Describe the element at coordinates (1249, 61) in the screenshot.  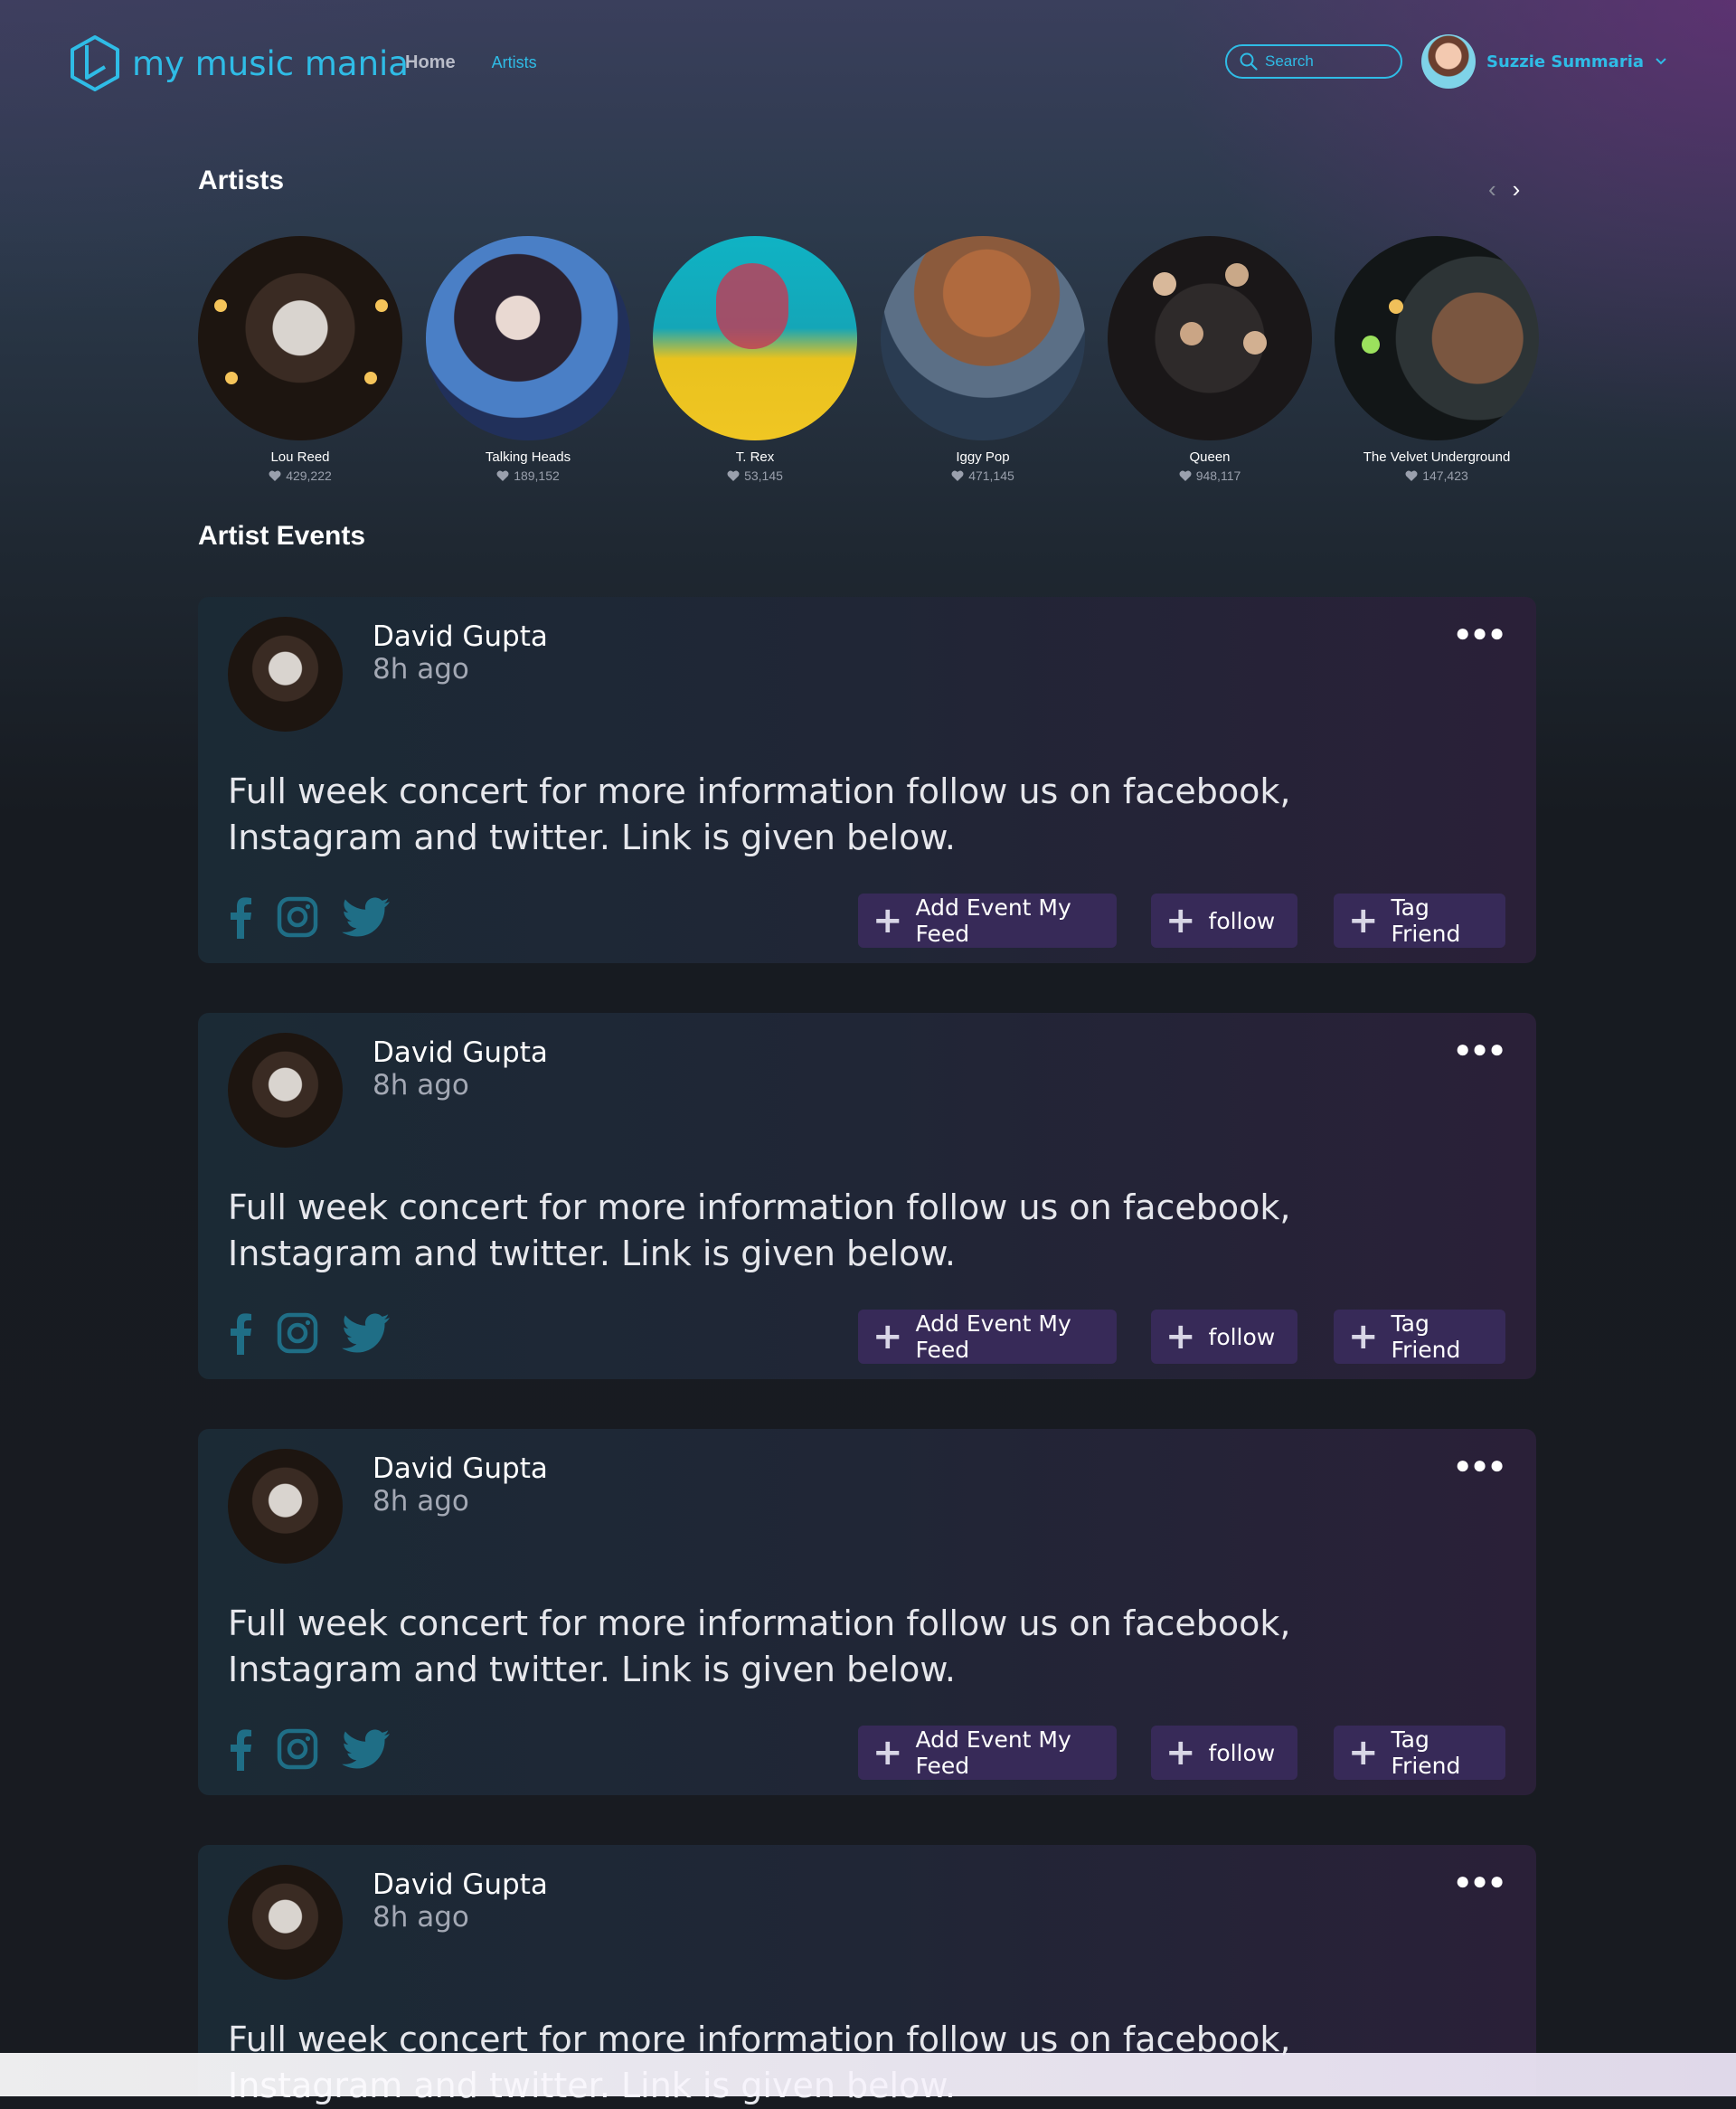
I see `search-icon` at that location.